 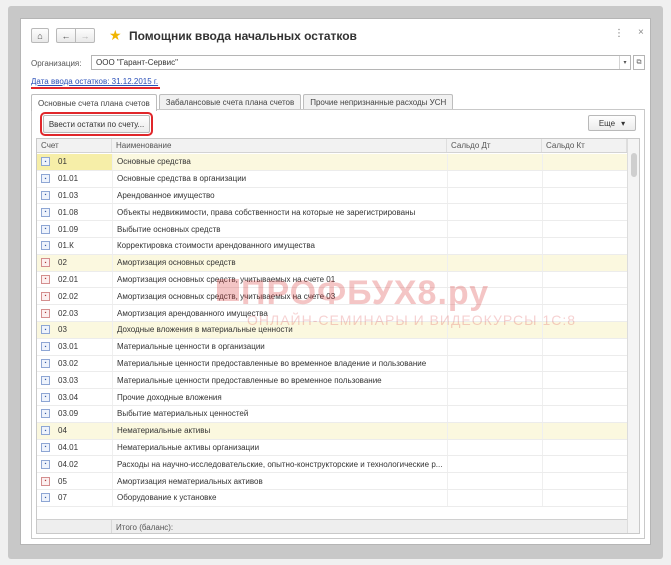 What do you see at coordinates (74, 280) in the screenshot?
I see `account-cell: ▪ 02.01` at bounding box center [74, 280].